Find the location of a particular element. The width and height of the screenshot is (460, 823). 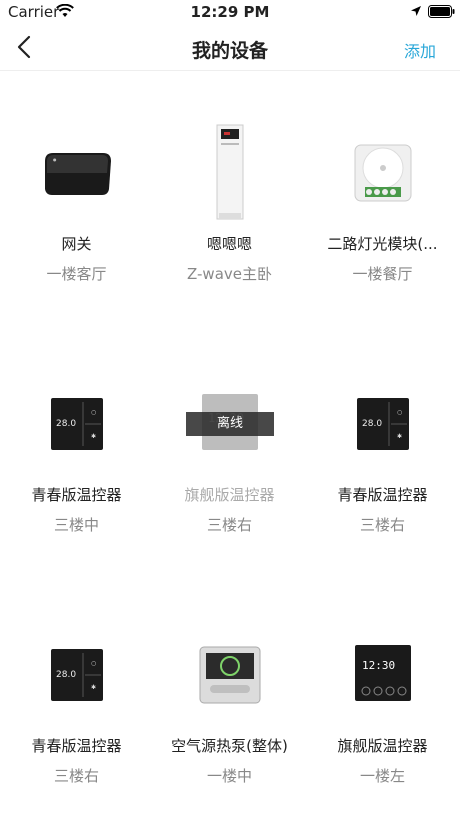

offline-badge: 离线 is located at coordinates (230, 424).